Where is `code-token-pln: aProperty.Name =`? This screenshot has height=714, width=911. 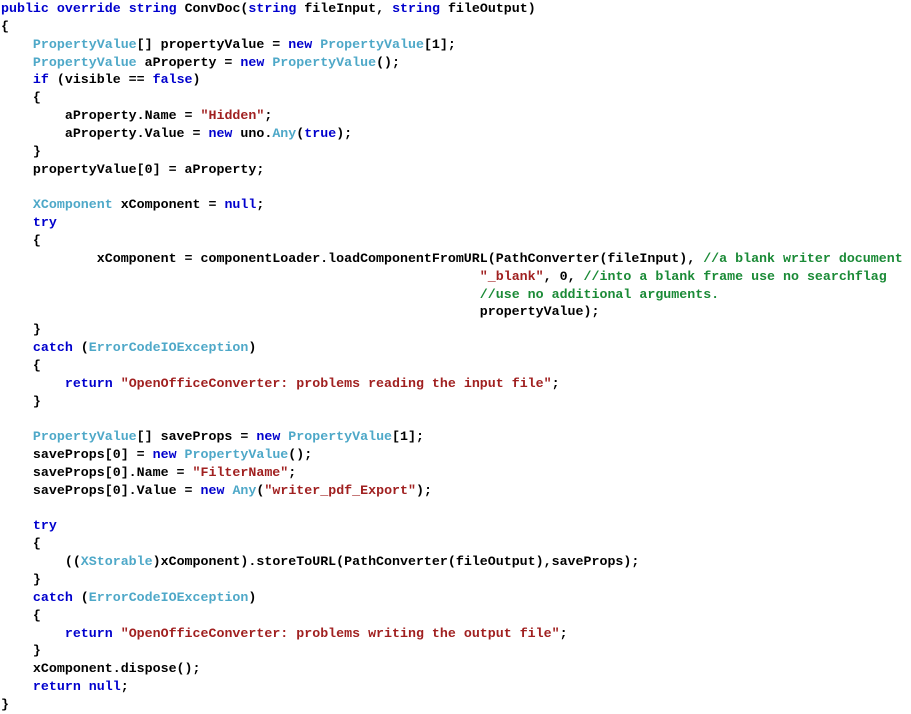
code-token-pln: aProperty.Name = is located at coordinates (101, 116).